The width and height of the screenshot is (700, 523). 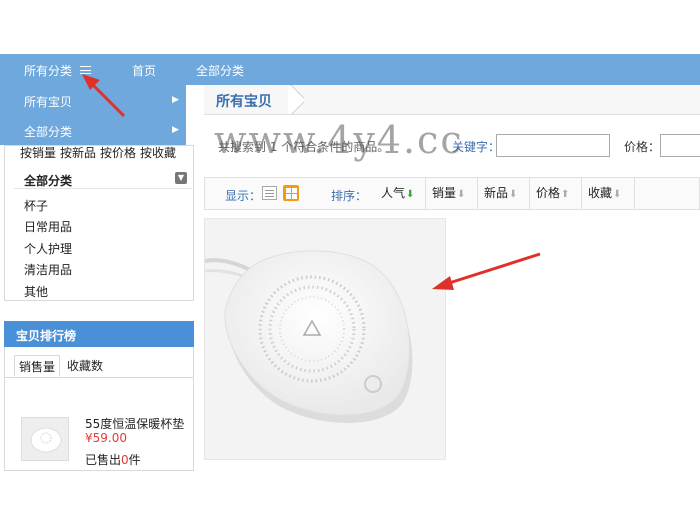 I want to click on main-title-bar: 所有宝贝, so click(x=452, y=100).